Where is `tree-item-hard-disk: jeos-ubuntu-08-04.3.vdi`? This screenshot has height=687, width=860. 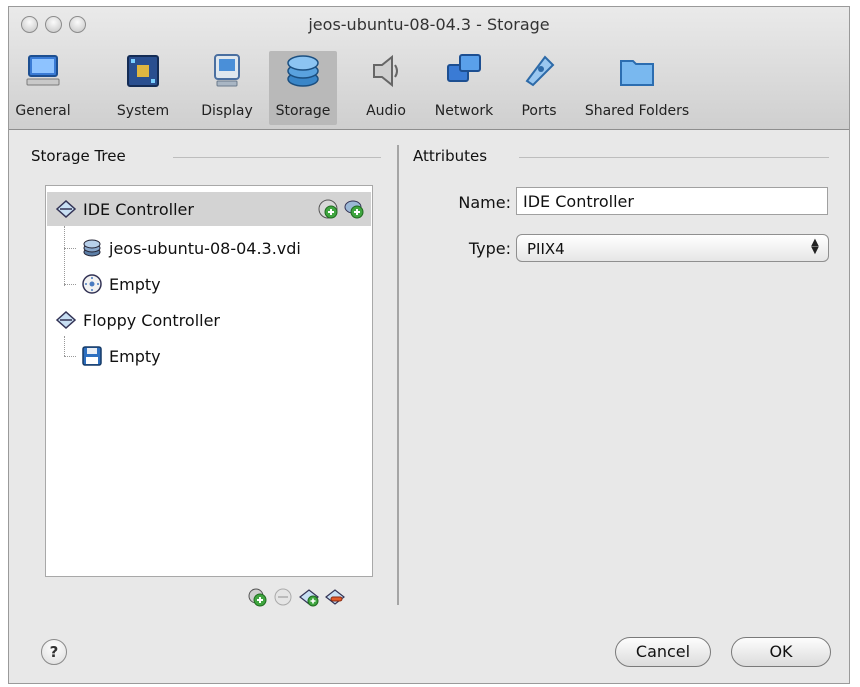 tree-item-hard-disk: jeos-ubuntu-08-04.3.vdi is located at coordinates (209, 248).